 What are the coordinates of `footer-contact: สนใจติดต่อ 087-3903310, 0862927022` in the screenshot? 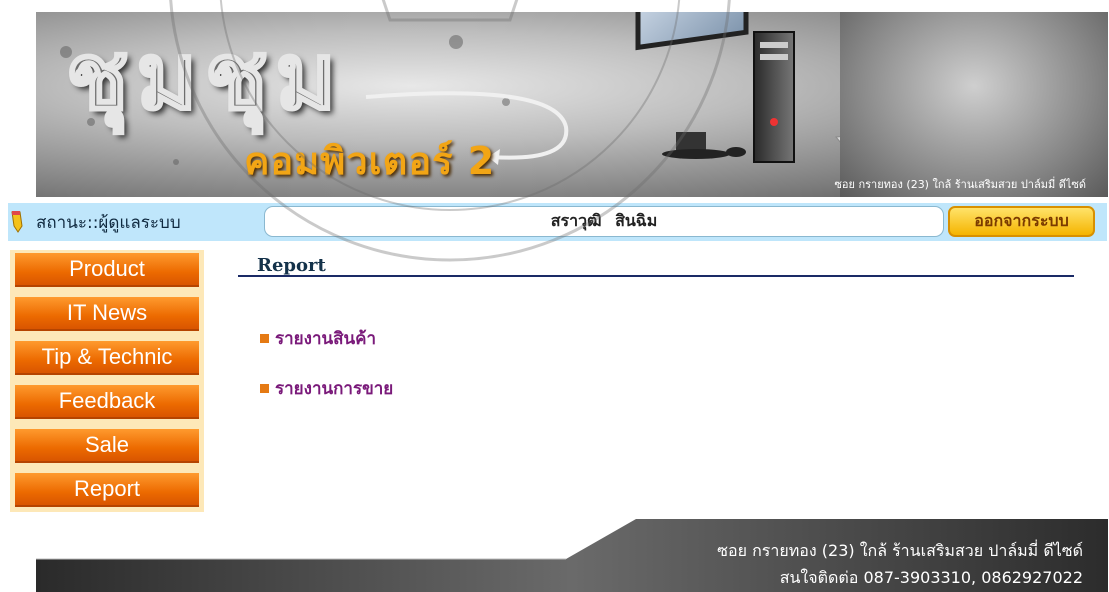 It's located at (931, 577).